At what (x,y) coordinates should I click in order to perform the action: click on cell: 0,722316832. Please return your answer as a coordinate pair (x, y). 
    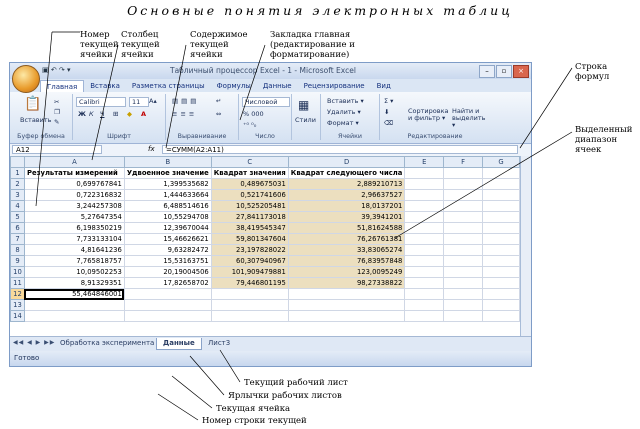
    Looking at the image, I should click on (74, 195).